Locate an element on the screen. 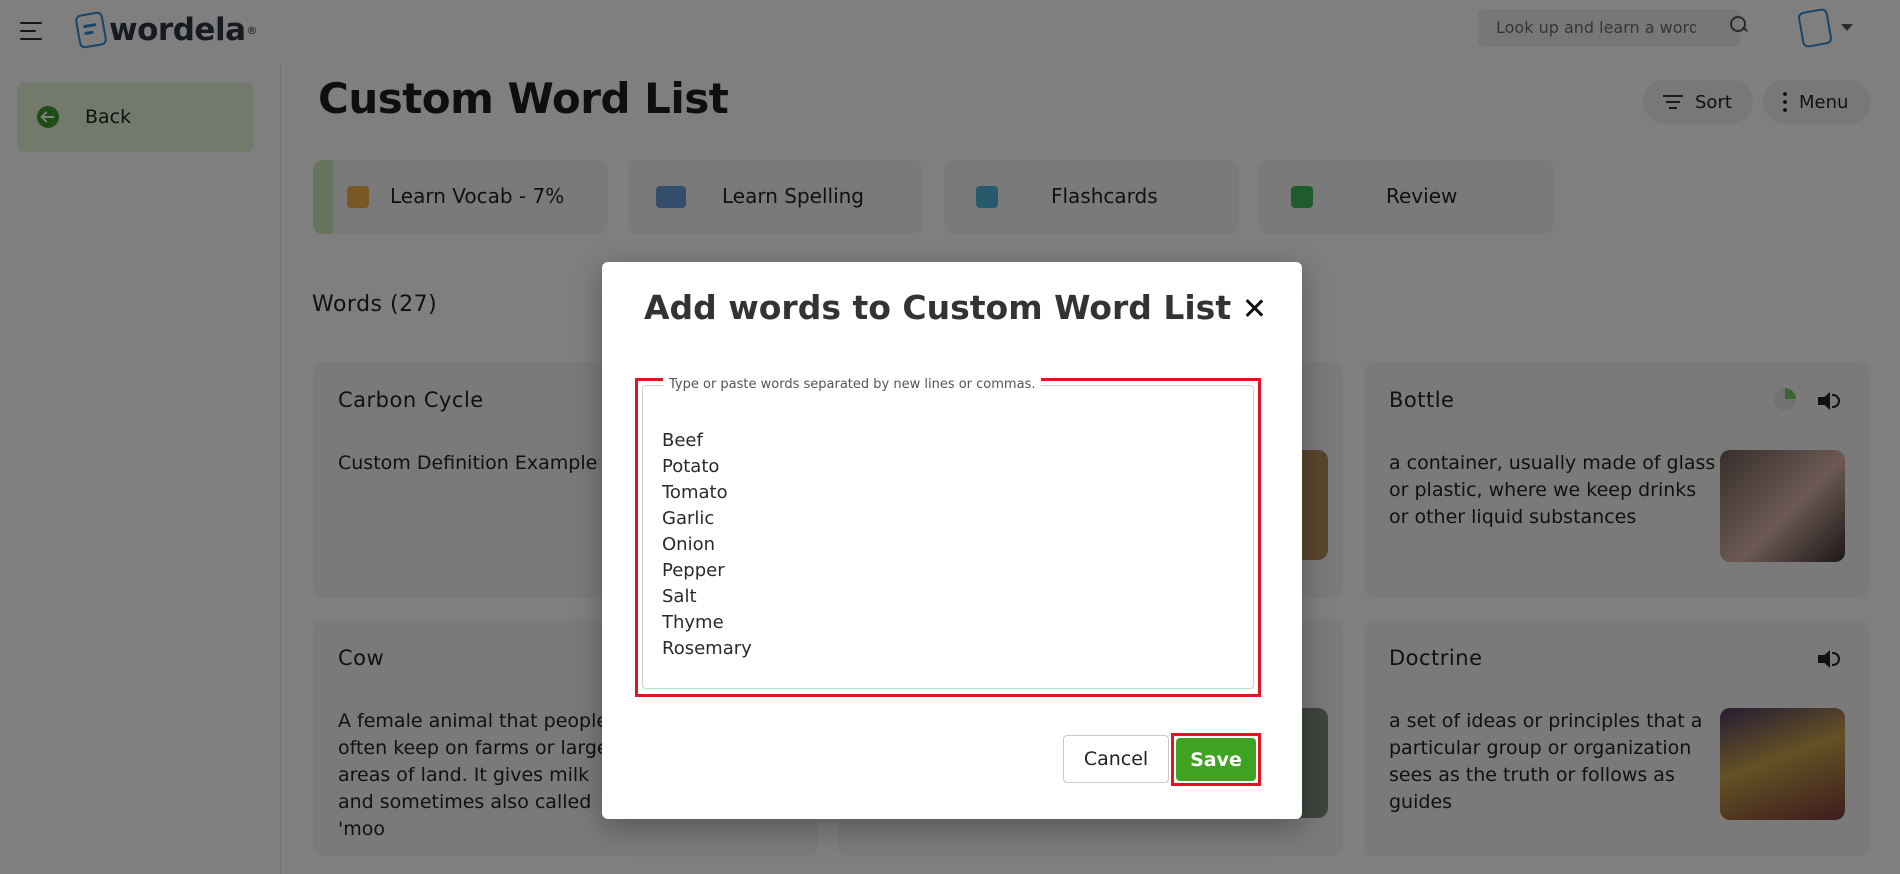  close-icon is located at coordinates (1254, 308).